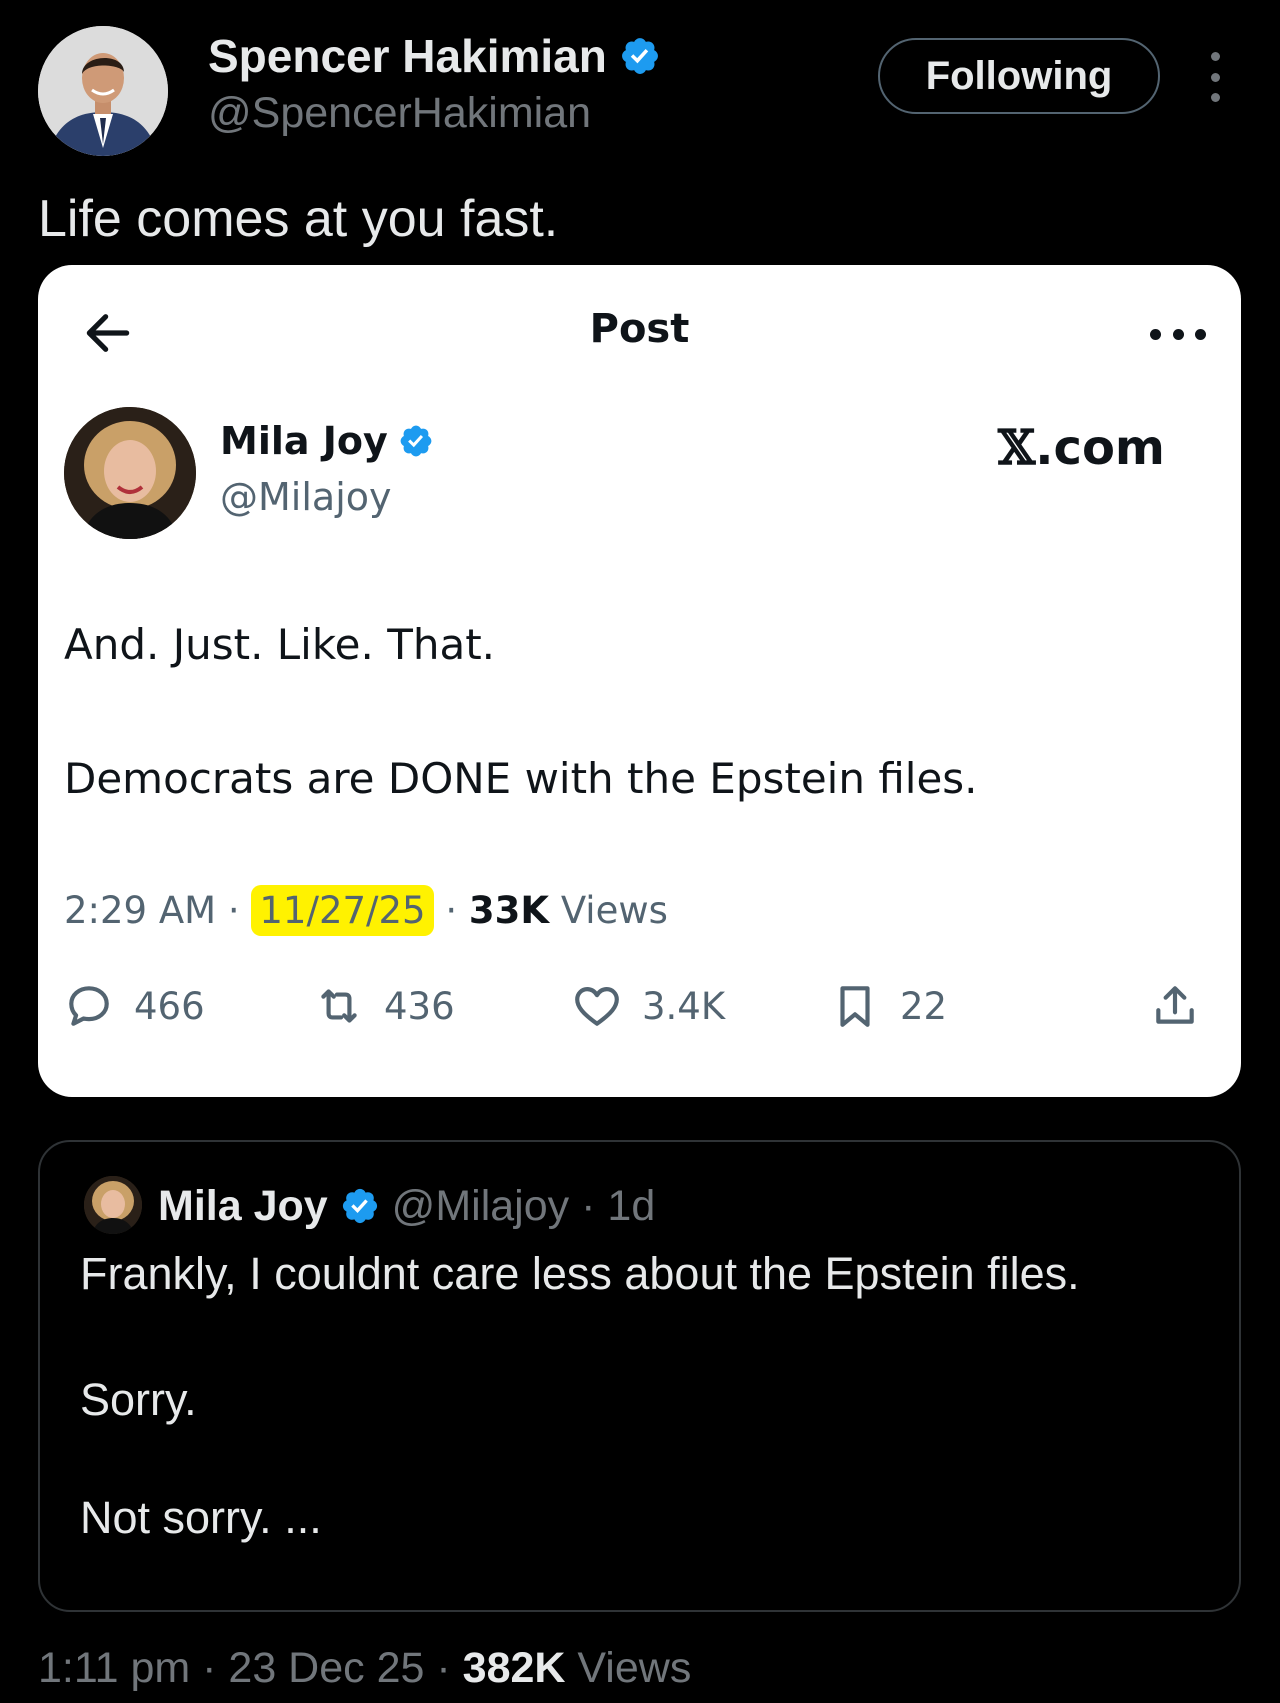  What do you see at coordinates (1215, 77) in the screenshot?
I see `more-options-icon` at bounding box center [1215, 77].